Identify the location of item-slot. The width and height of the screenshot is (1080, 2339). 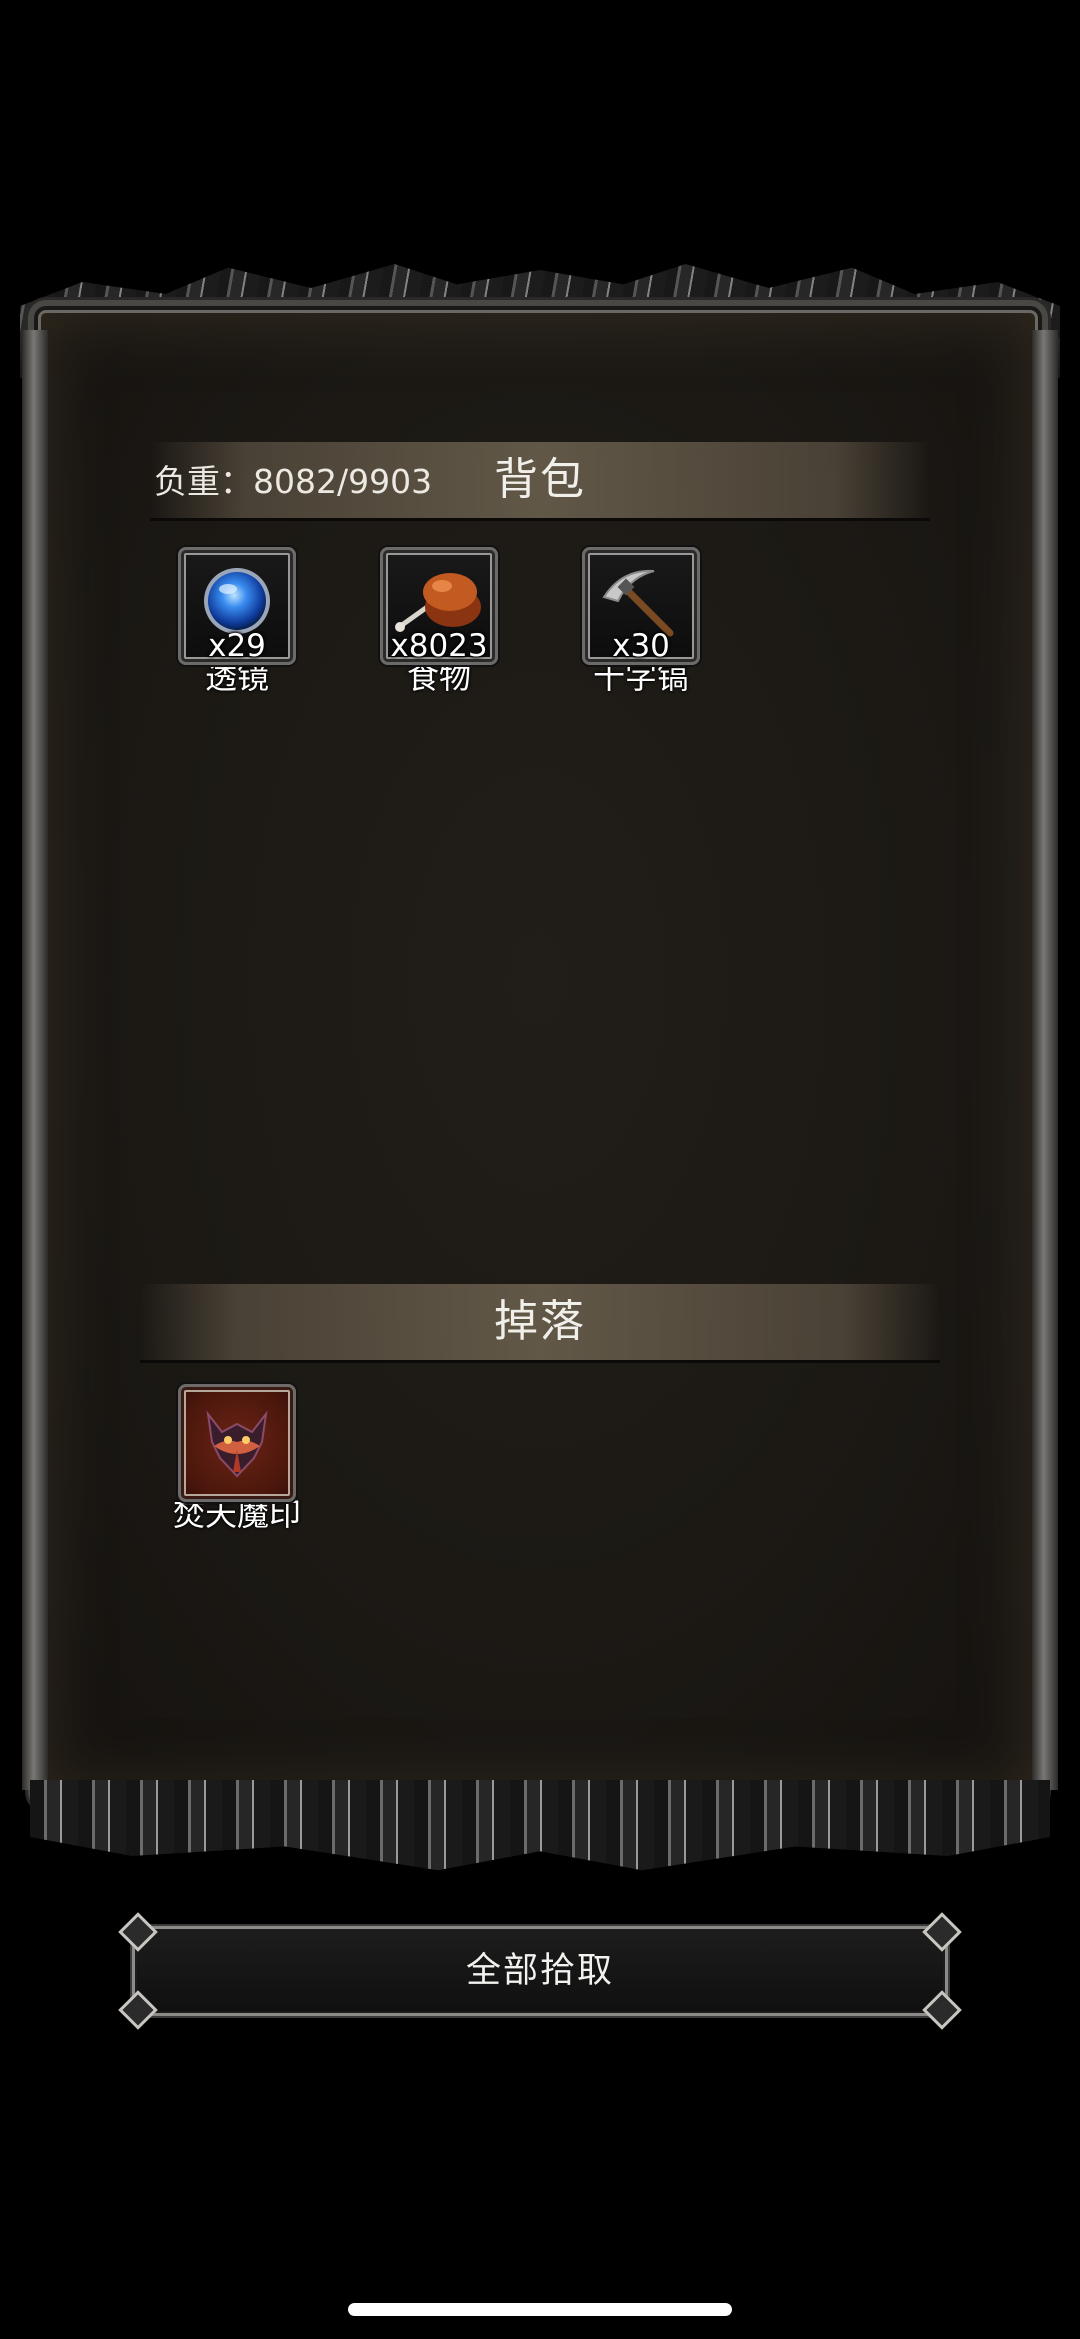
(237, 1443).